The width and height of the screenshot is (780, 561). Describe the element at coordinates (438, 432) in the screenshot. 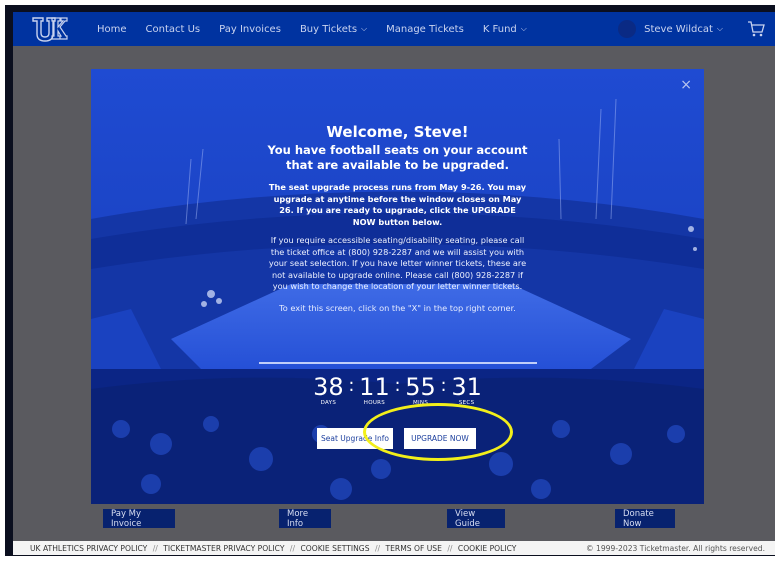

I see `yellow-highlight-circle` at that location.